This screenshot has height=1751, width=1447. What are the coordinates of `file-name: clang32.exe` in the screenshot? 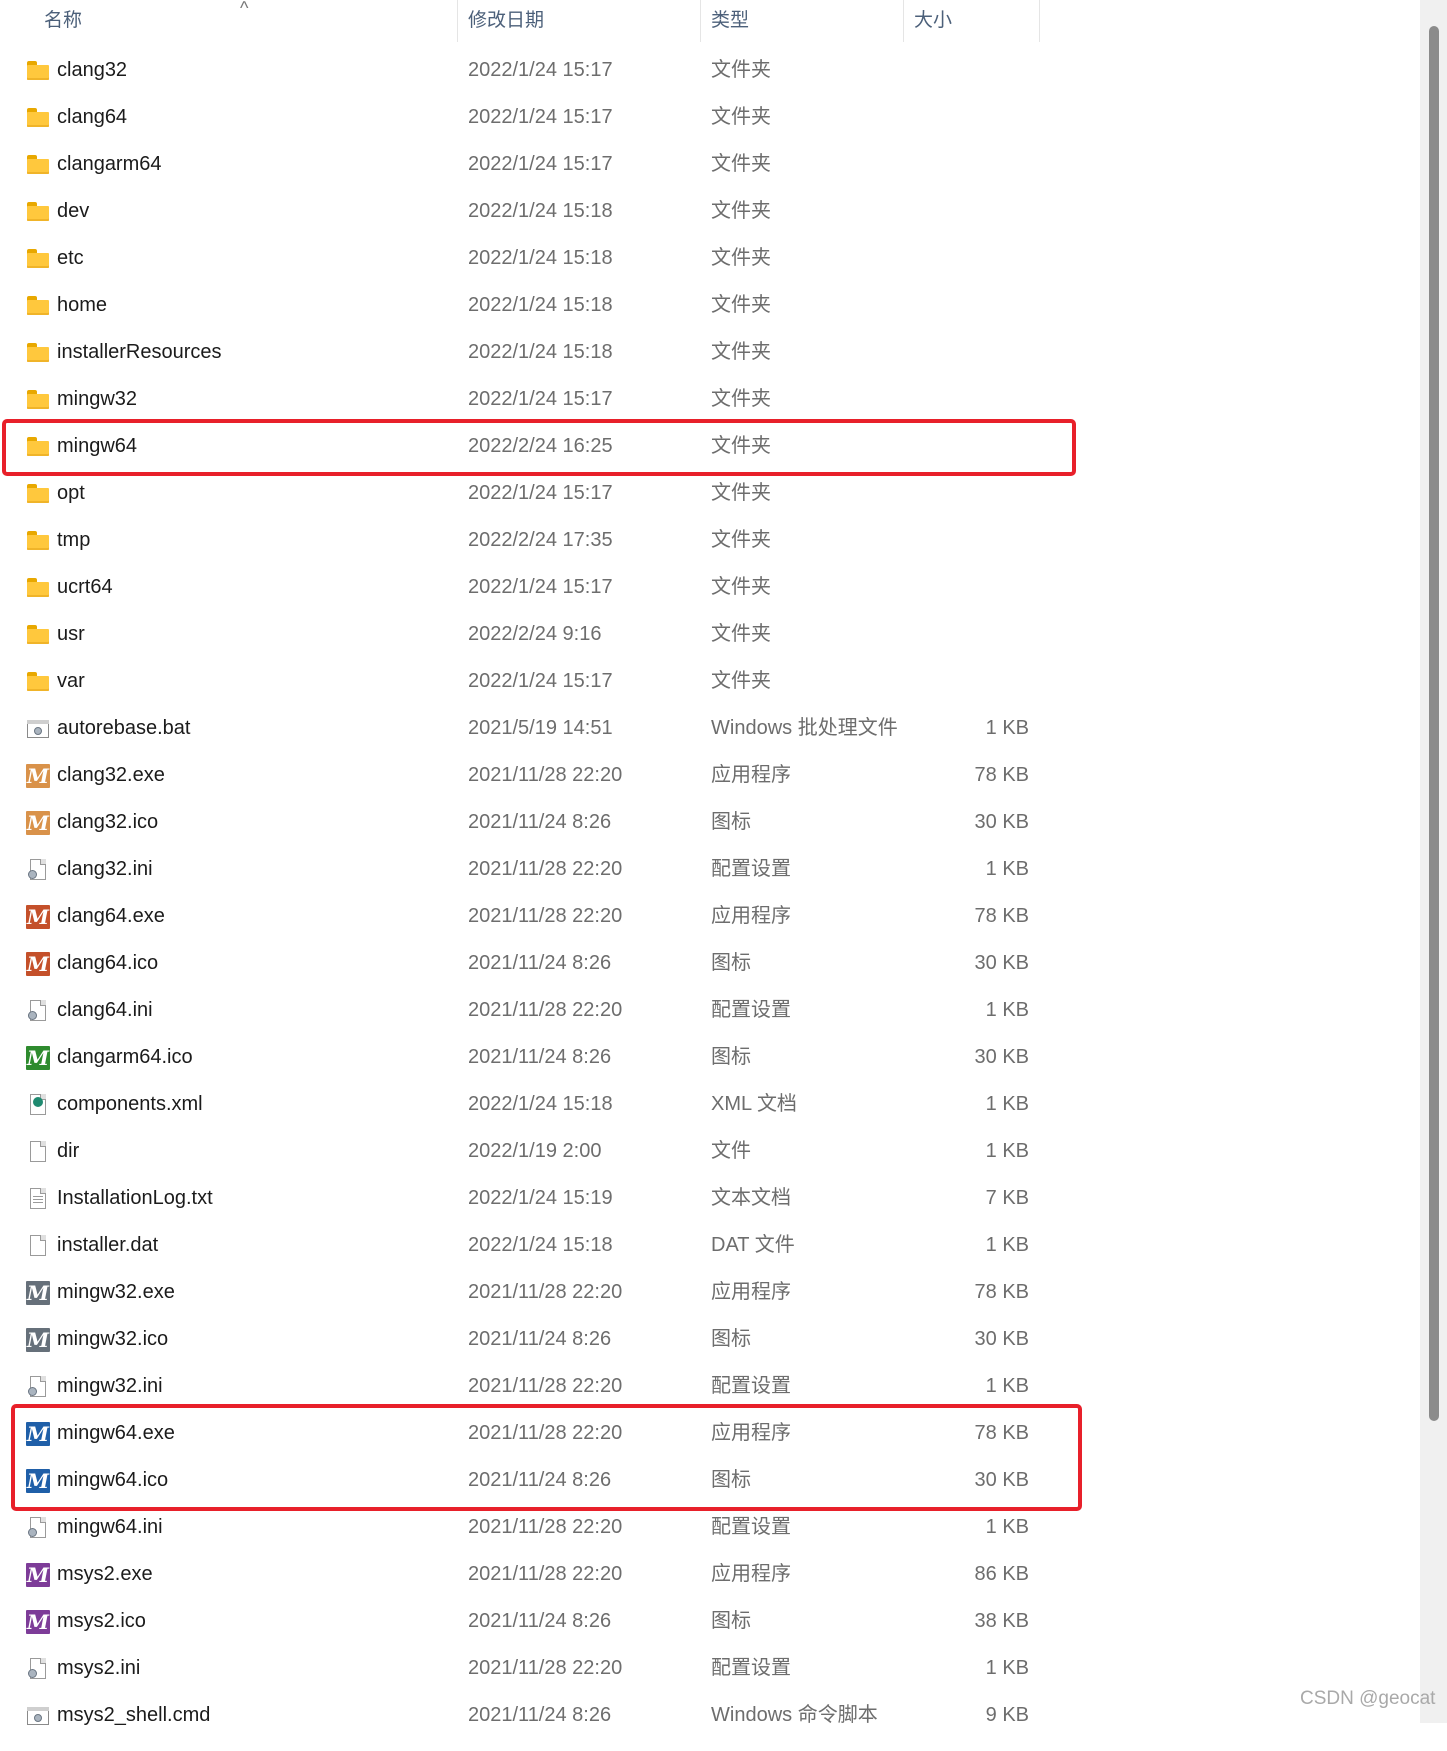 It's located at (111, 775).